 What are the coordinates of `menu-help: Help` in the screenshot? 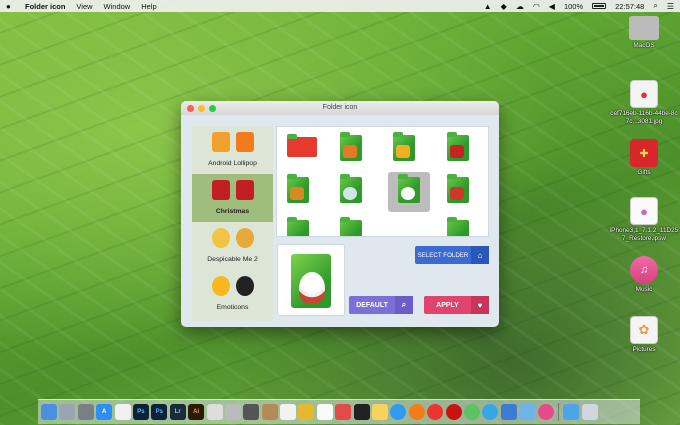 It's located at (148, 6).